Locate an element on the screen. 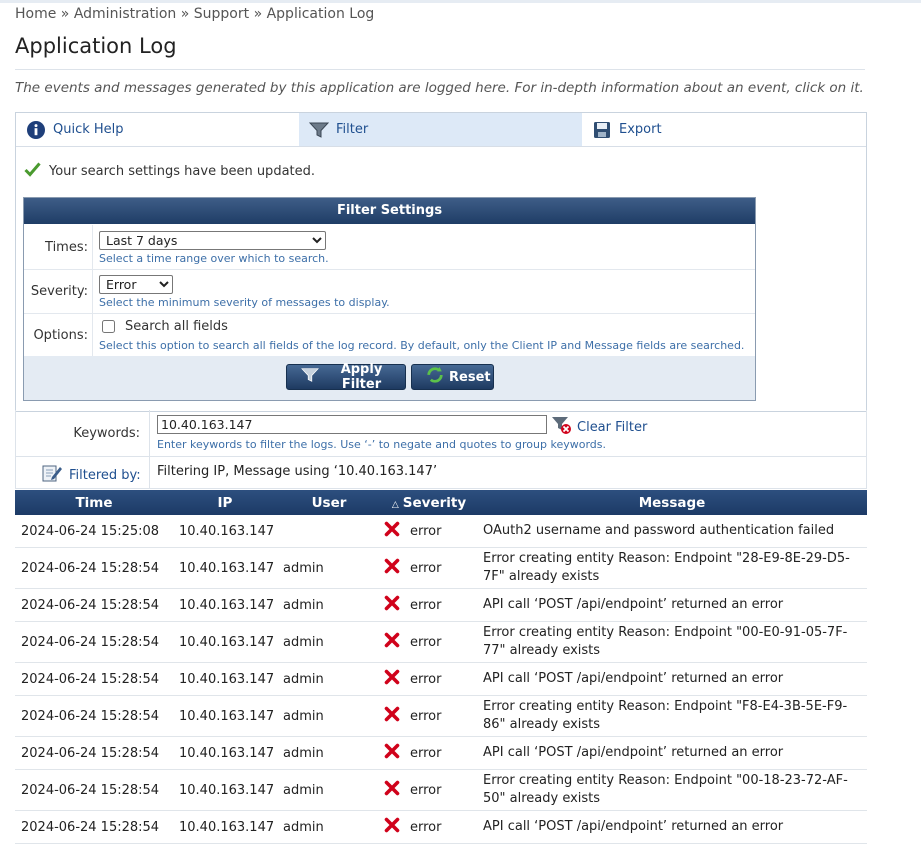 This screenshot has width=921, height=844. search-all-fields-checkbox is located at coordinates (108, 326).